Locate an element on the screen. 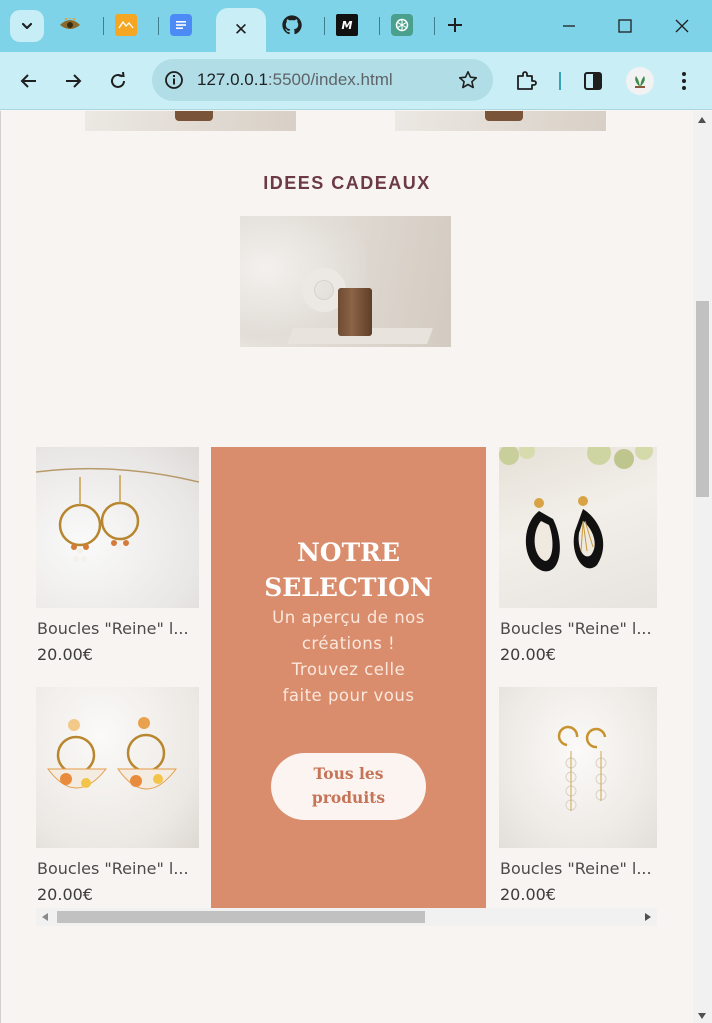  reload-button is located at coordinates (118, 81).